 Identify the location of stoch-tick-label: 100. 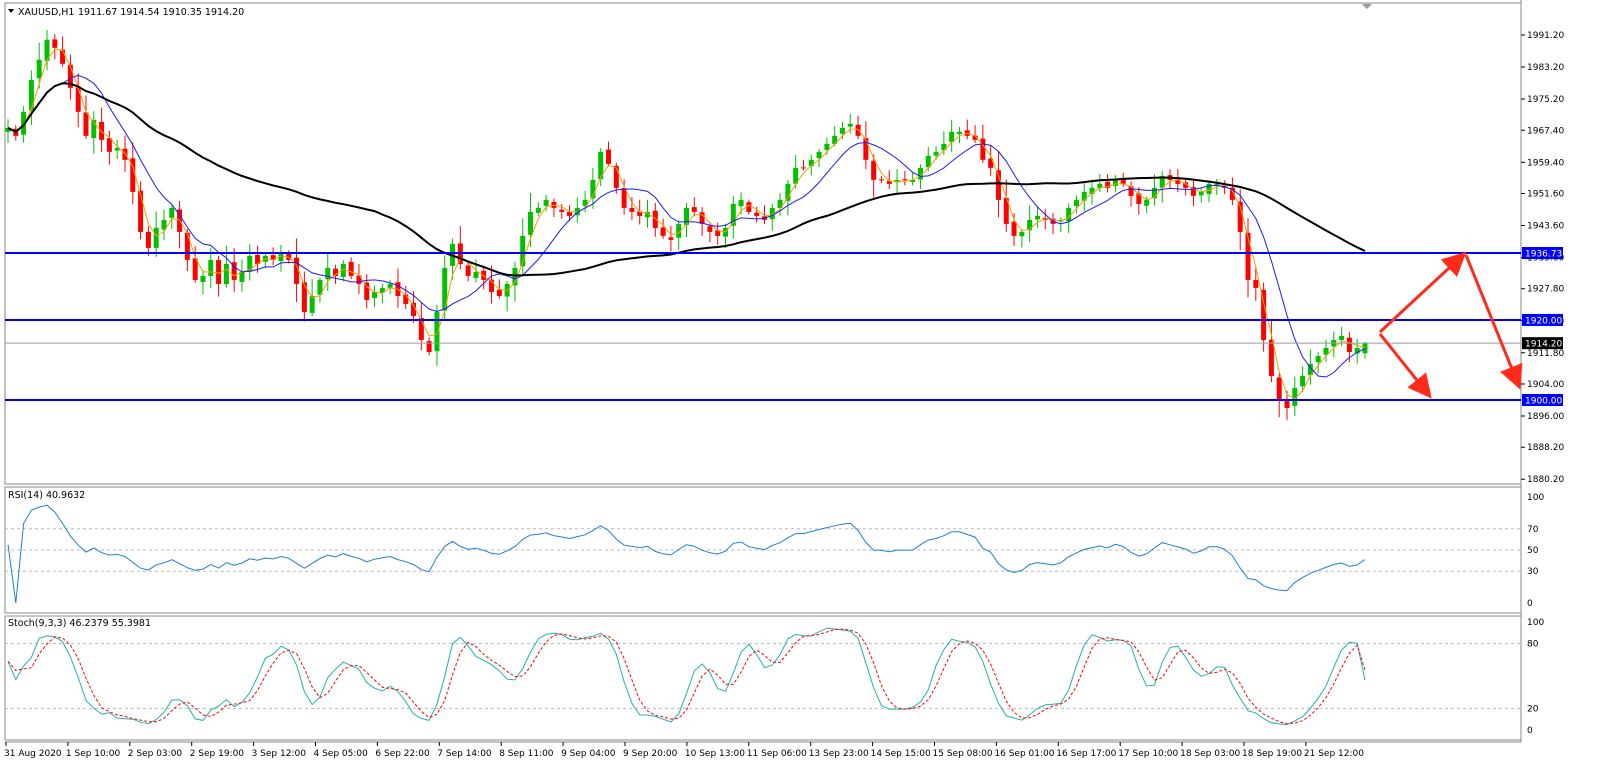
(1535, 623).